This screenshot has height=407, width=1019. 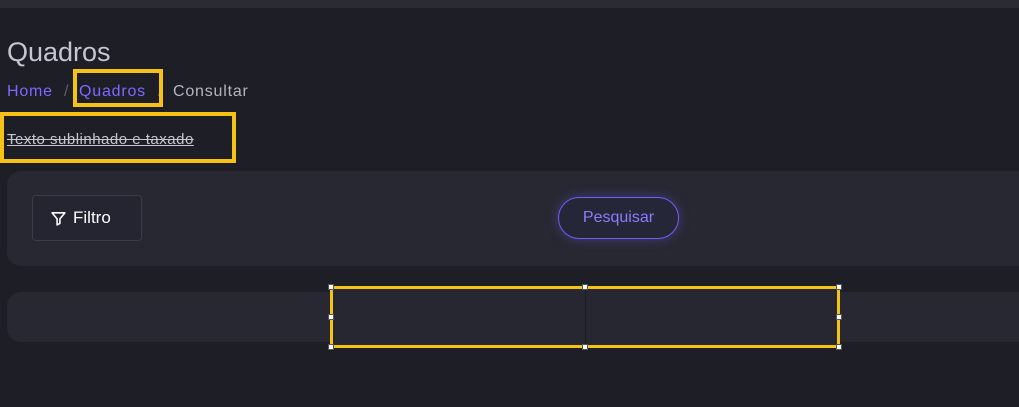 I want to click on filter-button-label: Filtro, so click(x=92, y=217).